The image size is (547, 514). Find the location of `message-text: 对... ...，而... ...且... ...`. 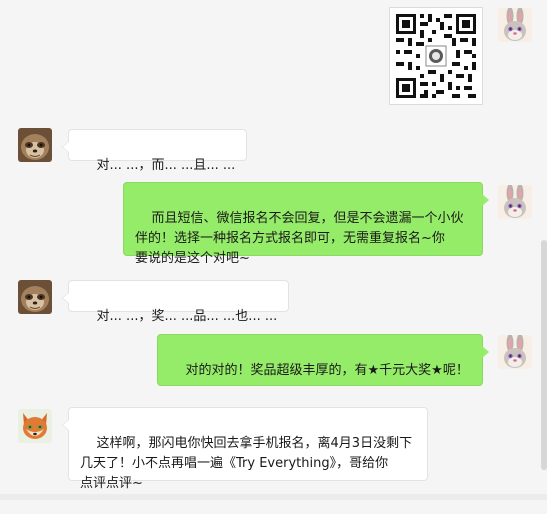

message-text: 对... ...，而... ...且... ... is located at coordinates (166, 165).